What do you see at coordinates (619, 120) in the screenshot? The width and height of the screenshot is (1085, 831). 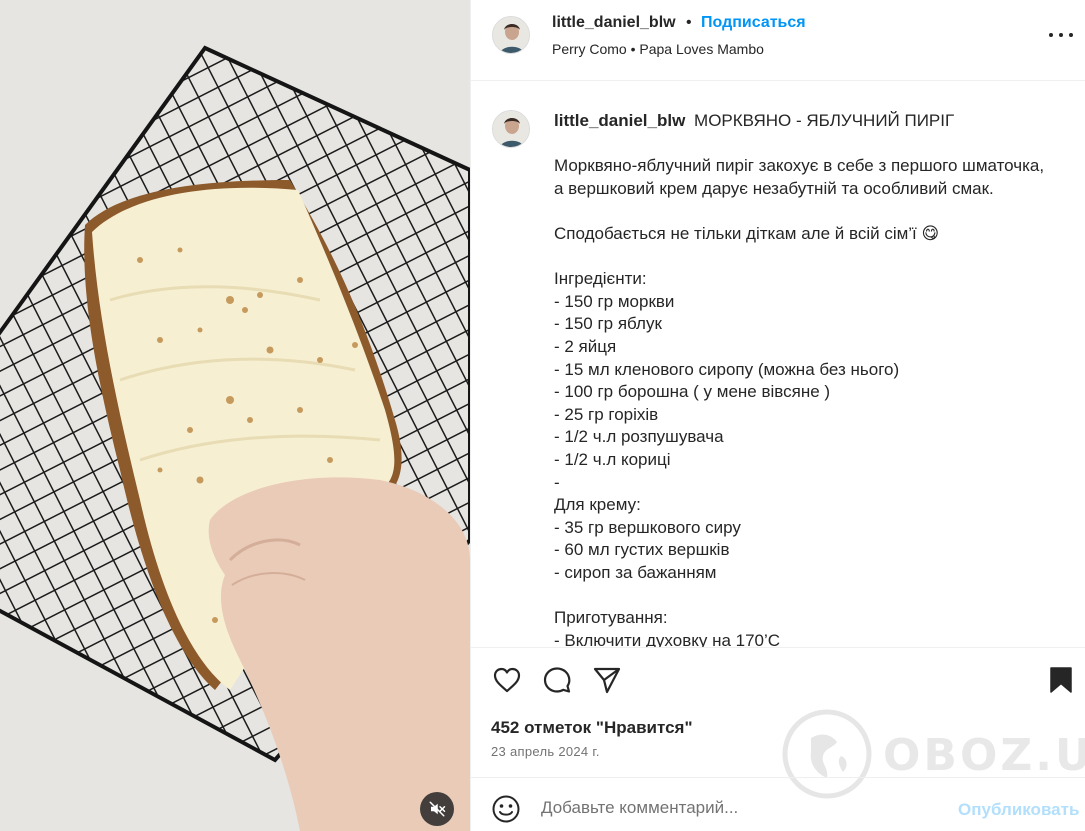 I see `caption-username-link: little_daniel_blw` at bounding box center [619, 120].